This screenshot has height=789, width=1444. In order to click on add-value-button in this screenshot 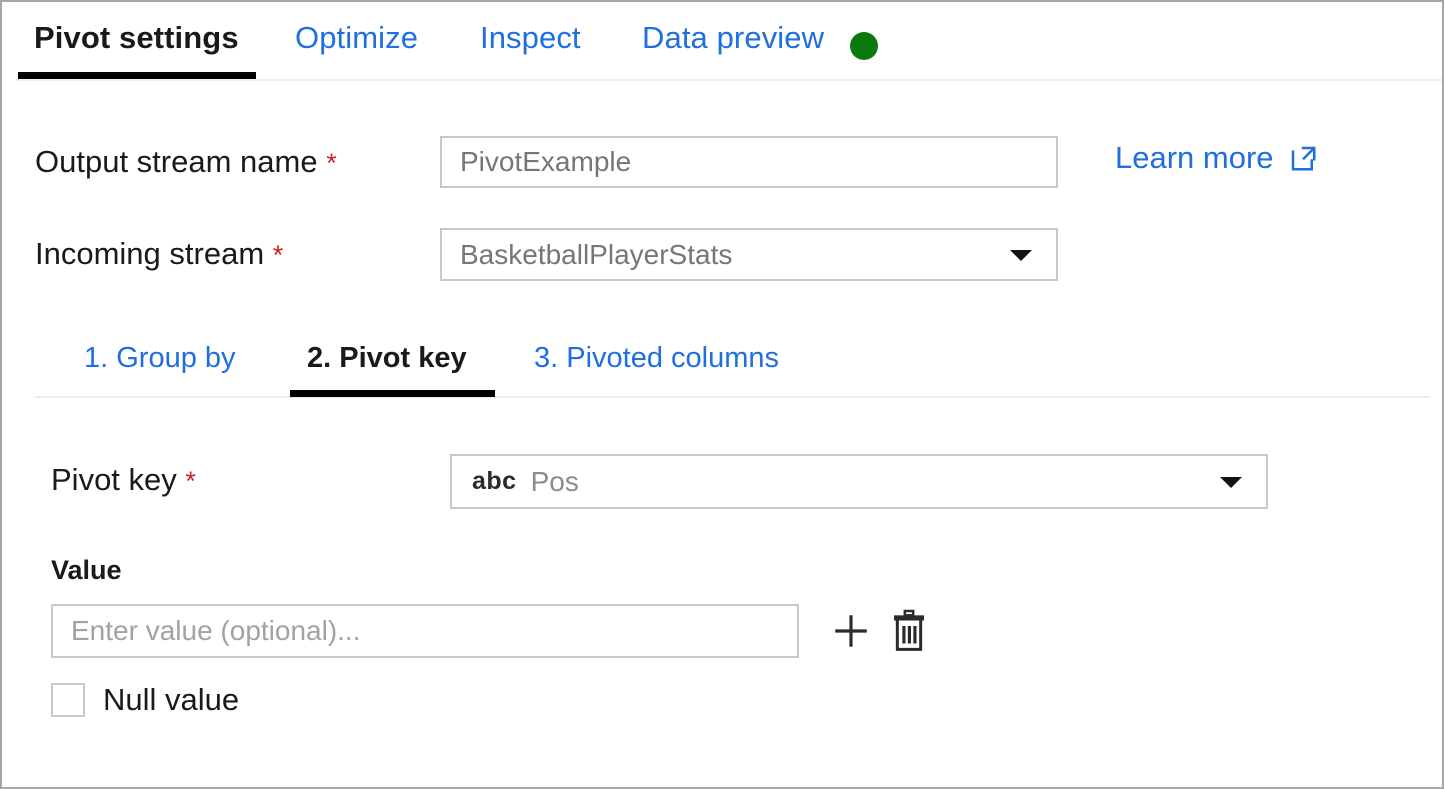, I will do `click(851, 631)`.